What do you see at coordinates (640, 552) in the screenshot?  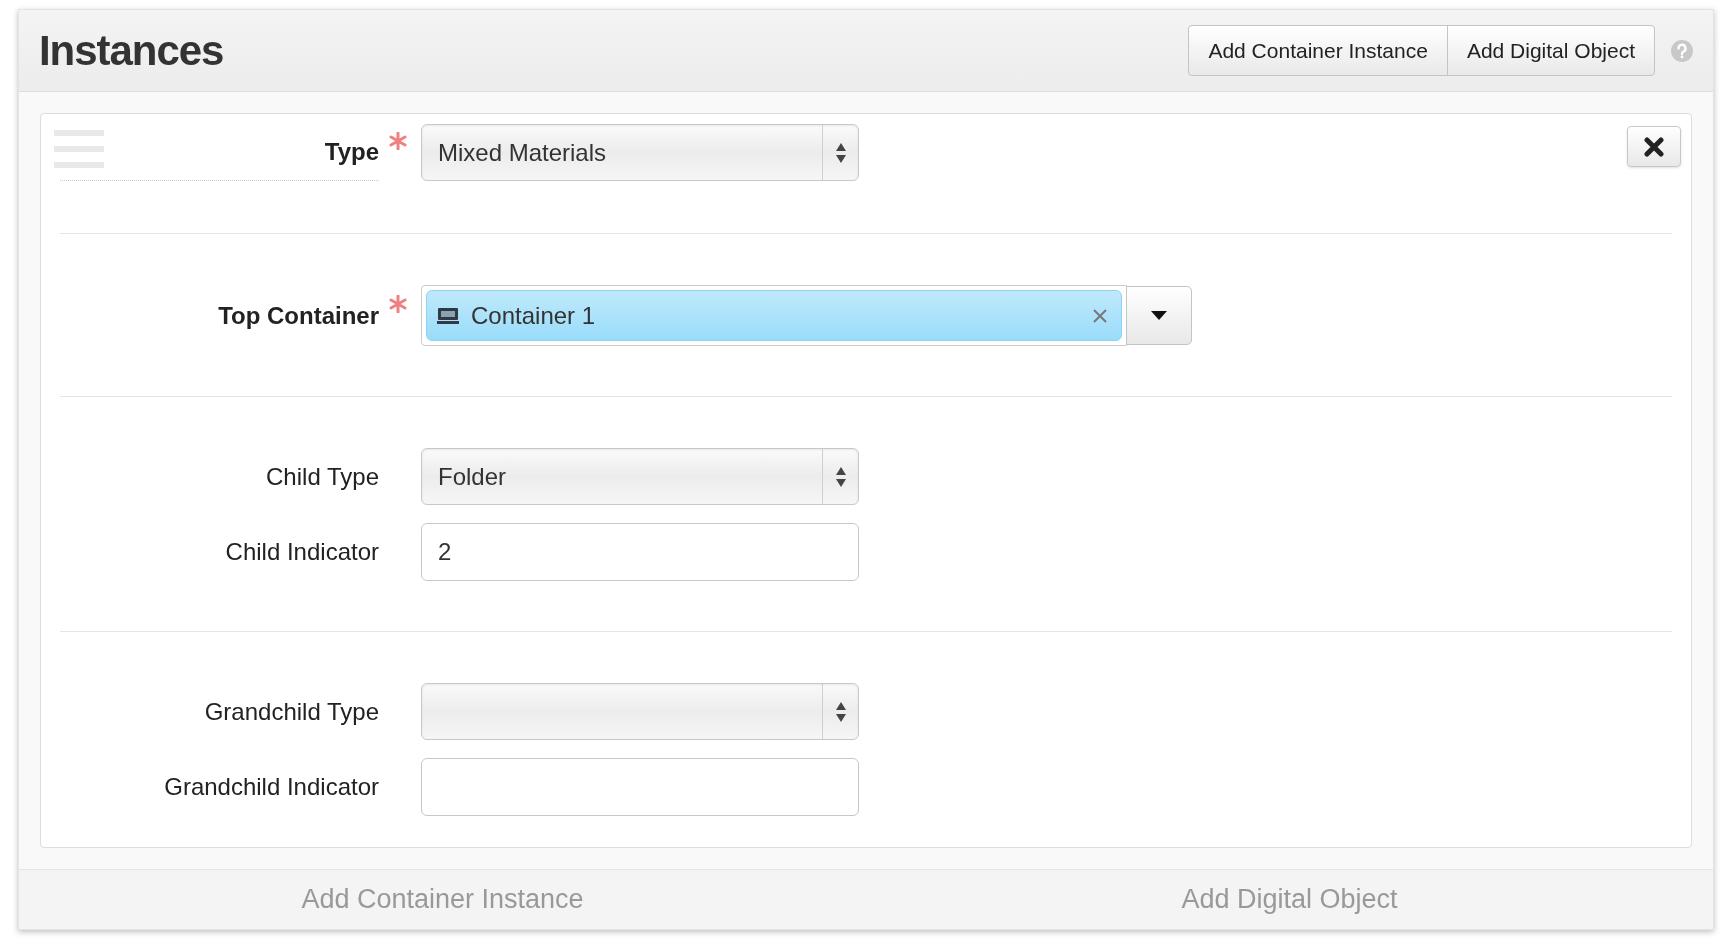 I see `input-field: 2` at bounding box center [640, 552].